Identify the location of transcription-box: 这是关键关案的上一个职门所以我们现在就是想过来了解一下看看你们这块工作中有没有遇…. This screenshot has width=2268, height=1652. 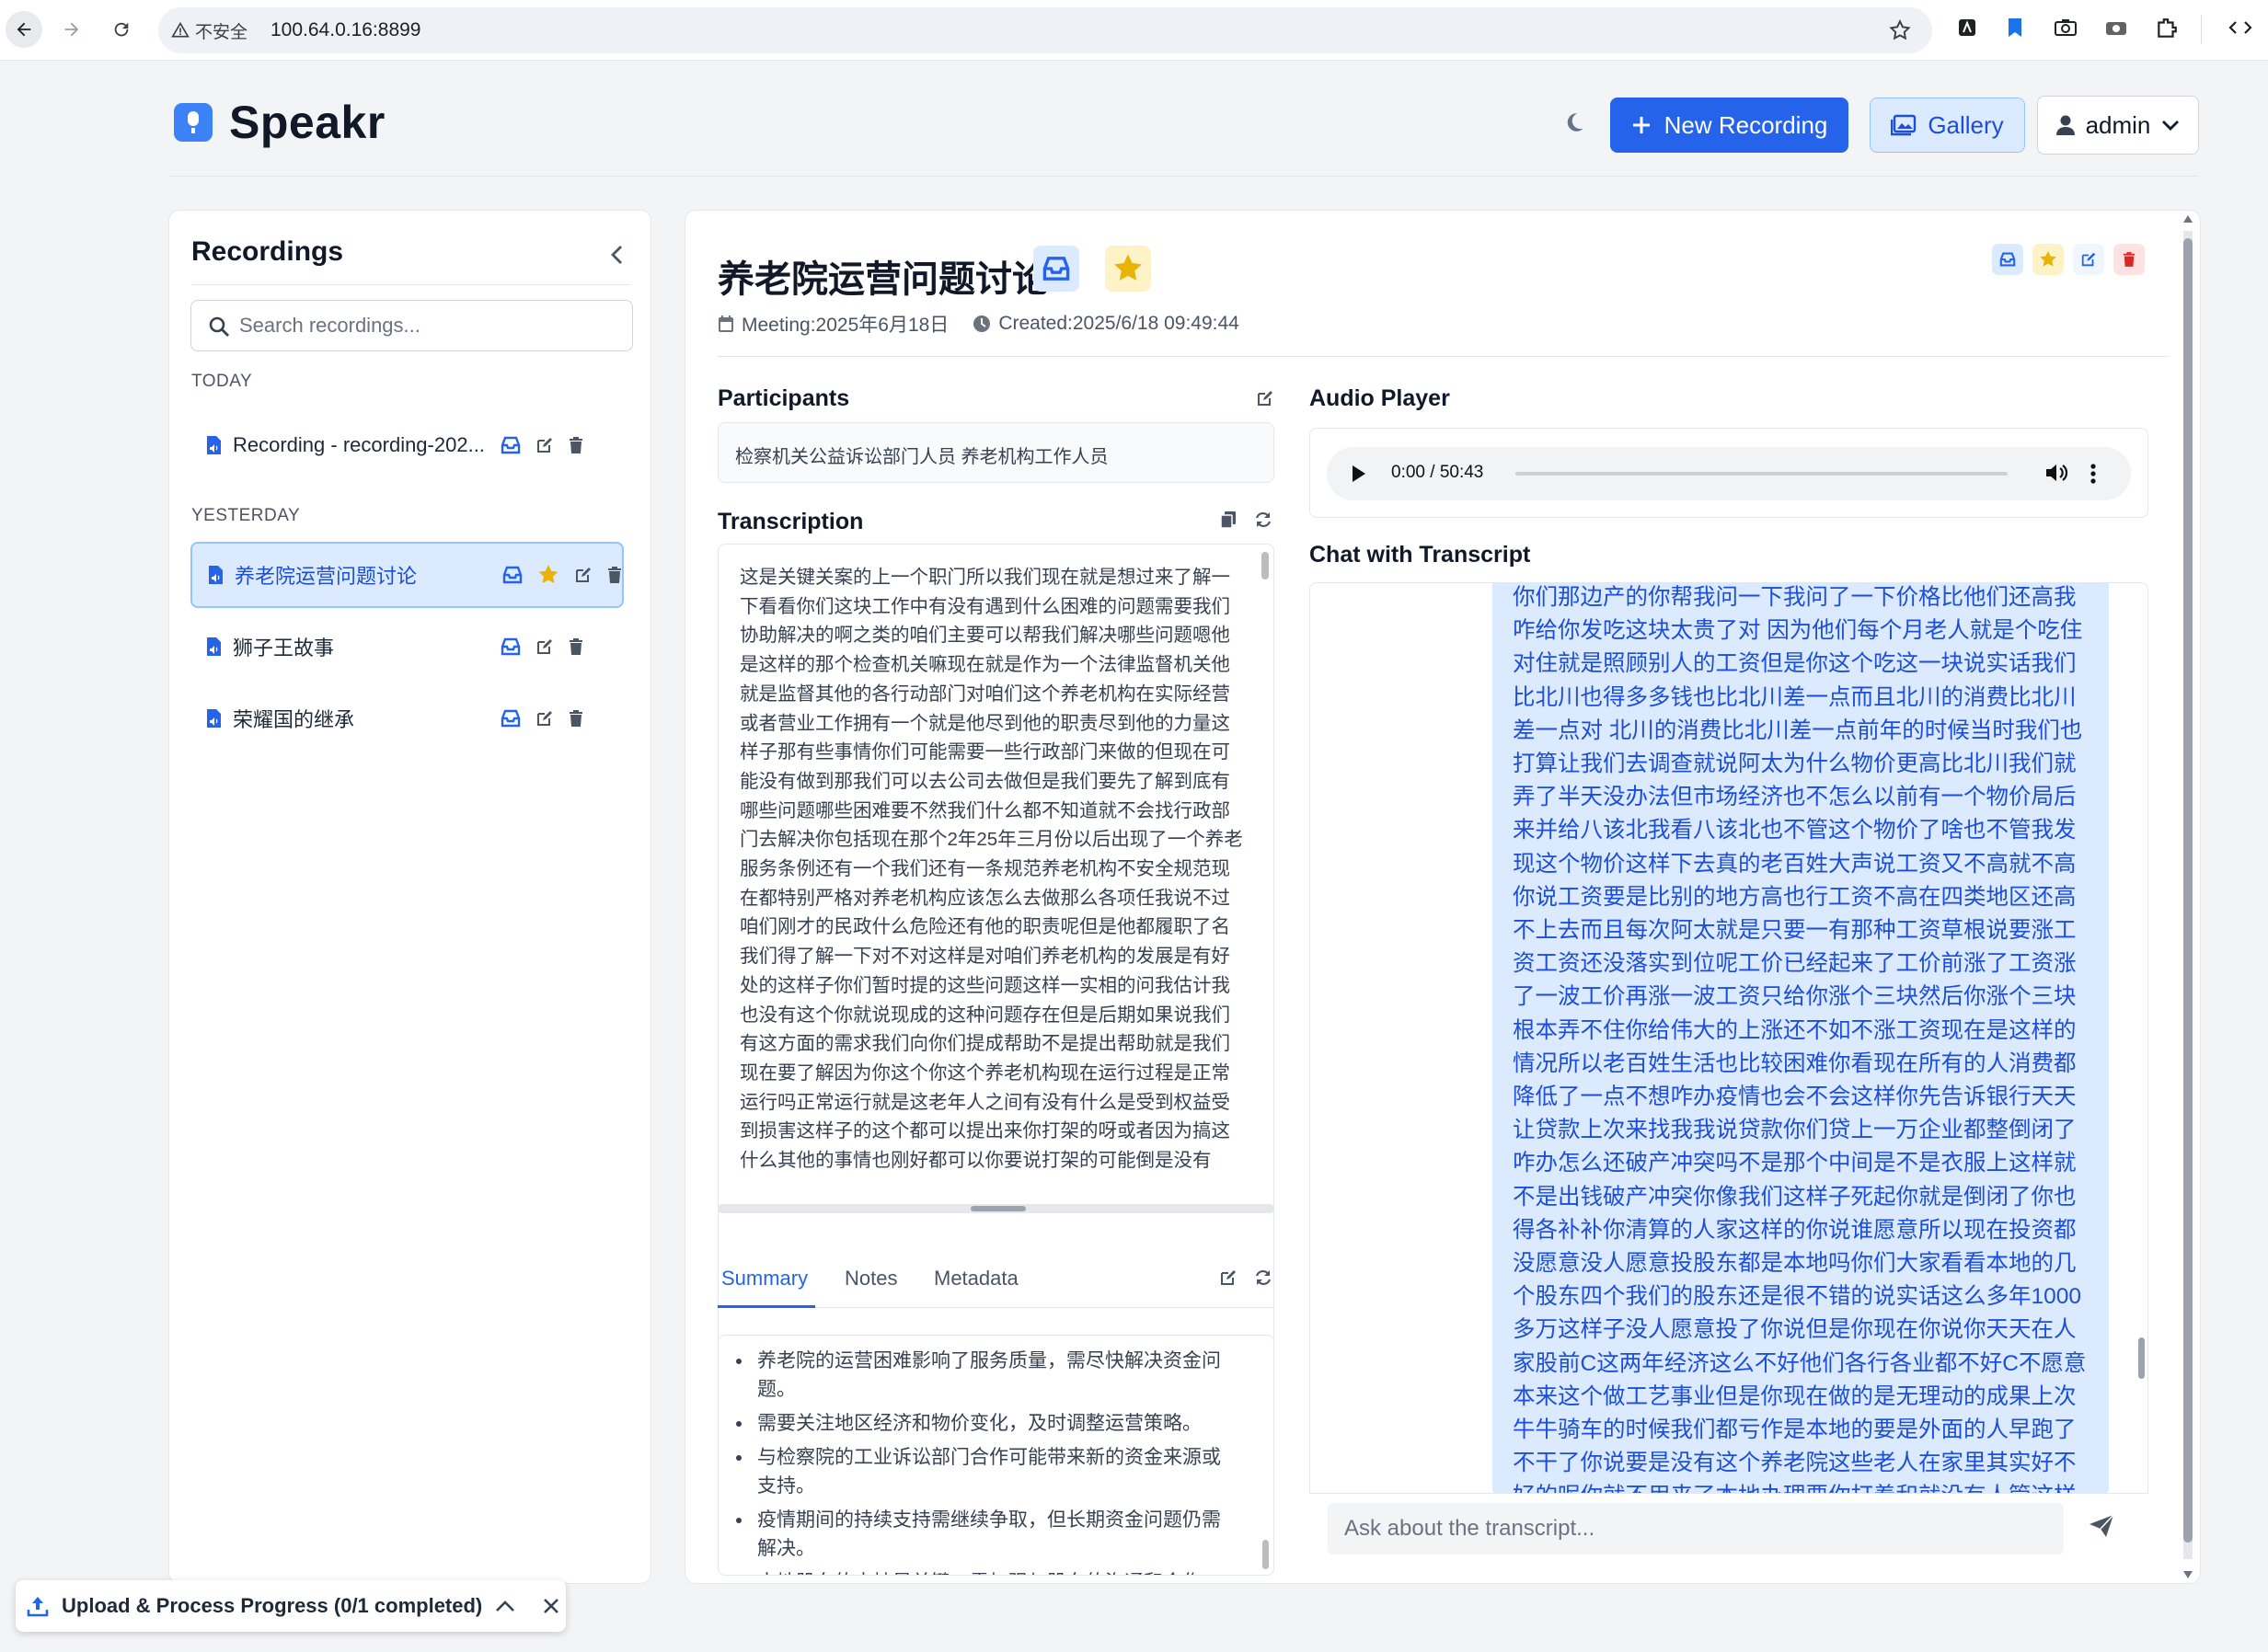
(996, 966).